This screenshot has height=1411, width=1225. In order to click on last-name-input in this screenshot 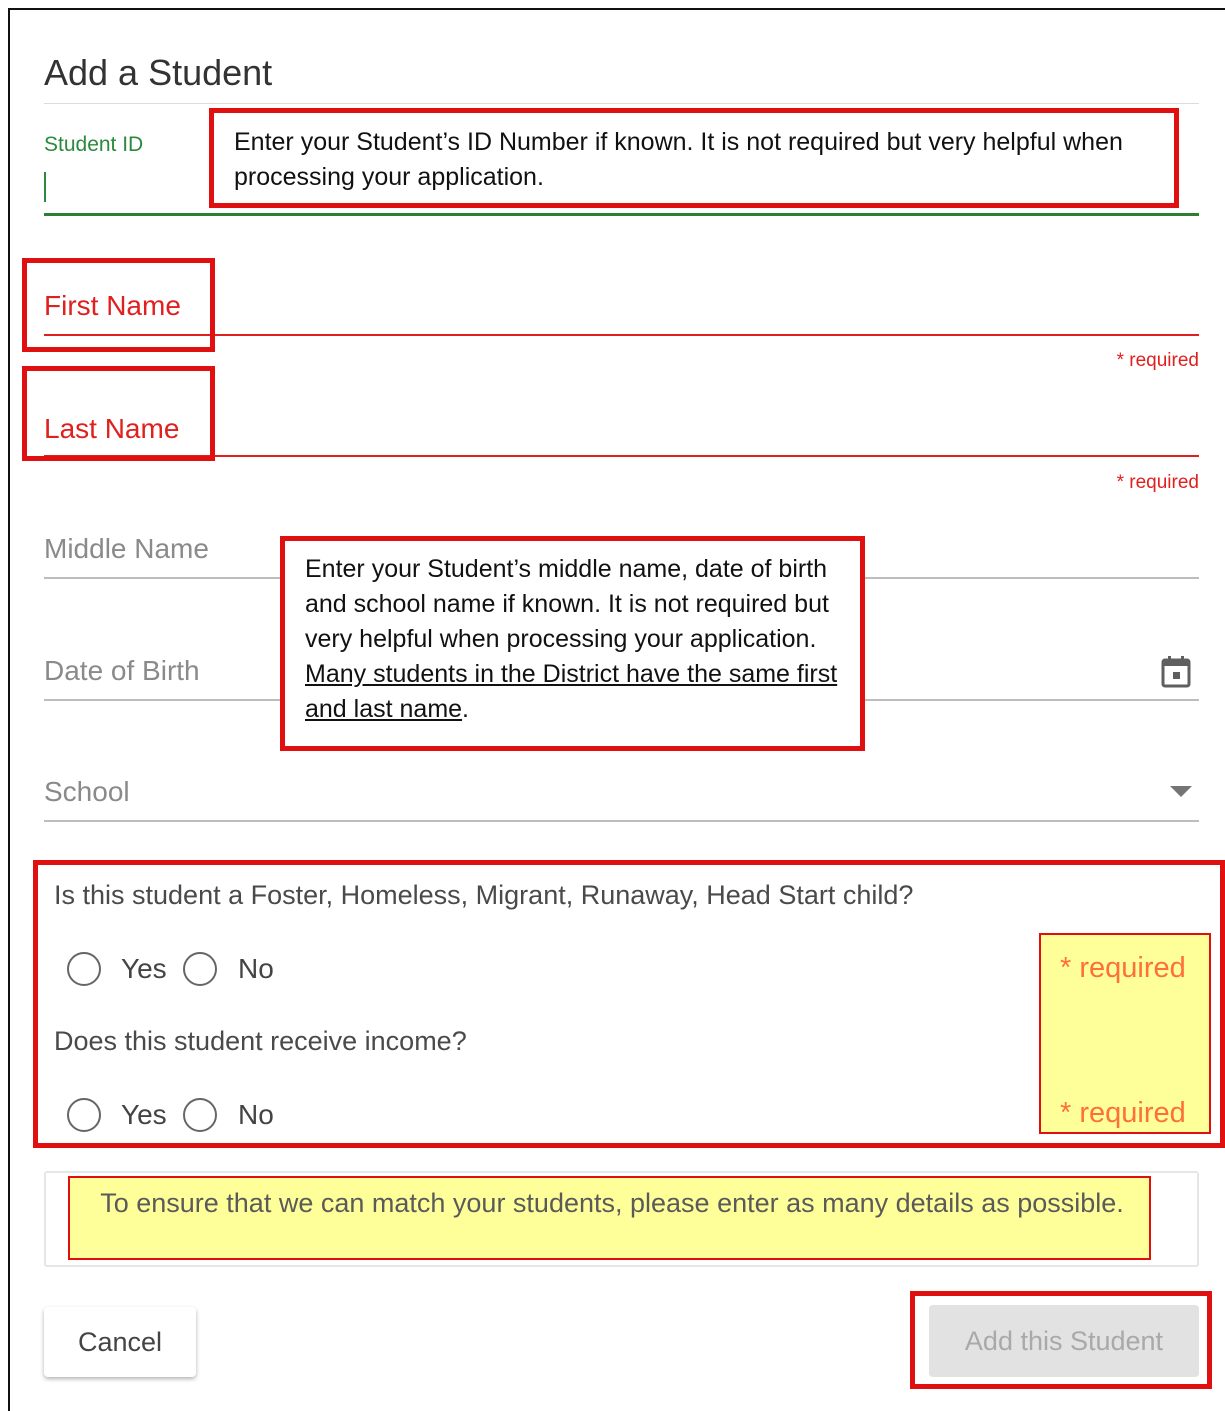, I will do `click(621, 456)`.